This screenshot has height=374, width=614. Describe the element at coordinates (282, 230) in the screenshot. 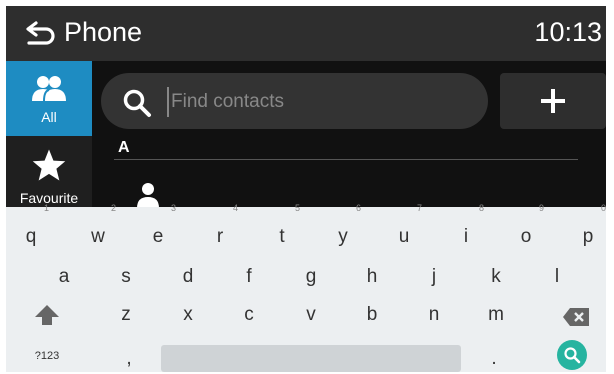

I see `key-t: t5` at that location.